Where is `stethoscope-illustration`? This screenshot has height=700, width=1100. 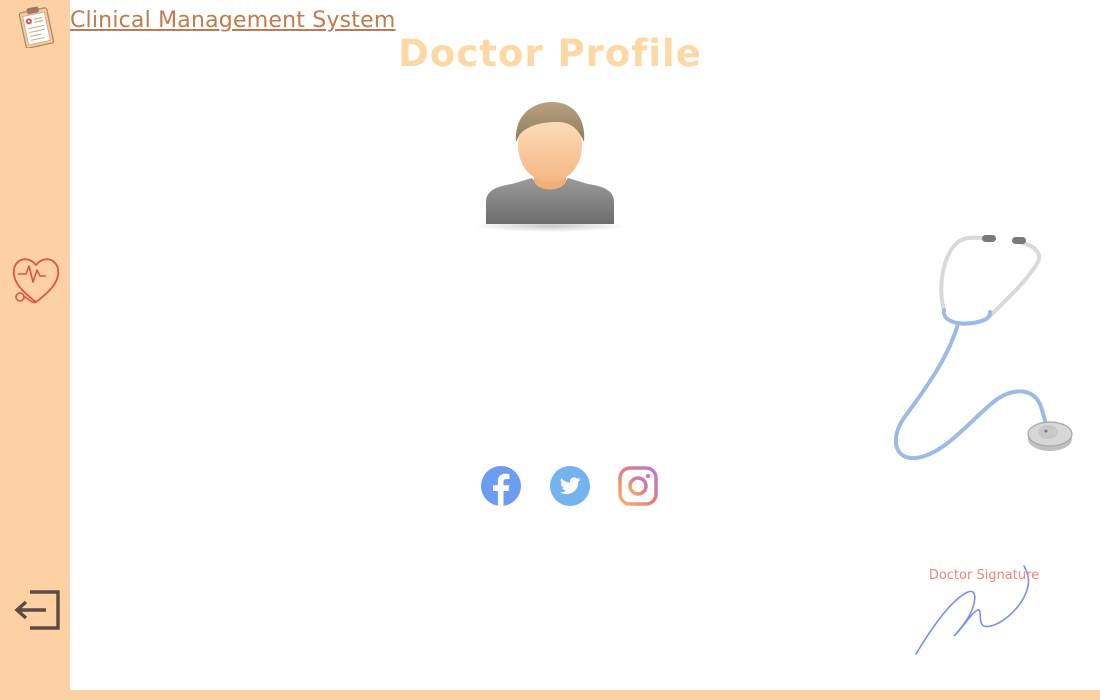 stethoscope-illustration is located at coordinates (983, 348).